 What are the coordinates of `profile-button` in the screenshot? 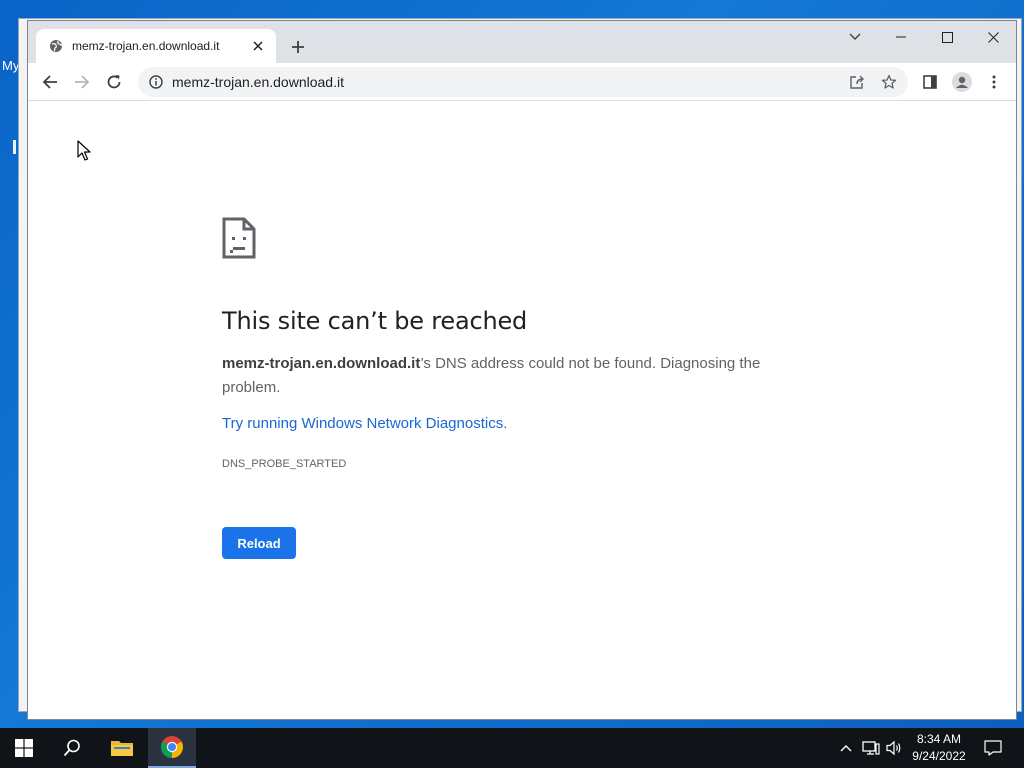 It's located at (962, 82).